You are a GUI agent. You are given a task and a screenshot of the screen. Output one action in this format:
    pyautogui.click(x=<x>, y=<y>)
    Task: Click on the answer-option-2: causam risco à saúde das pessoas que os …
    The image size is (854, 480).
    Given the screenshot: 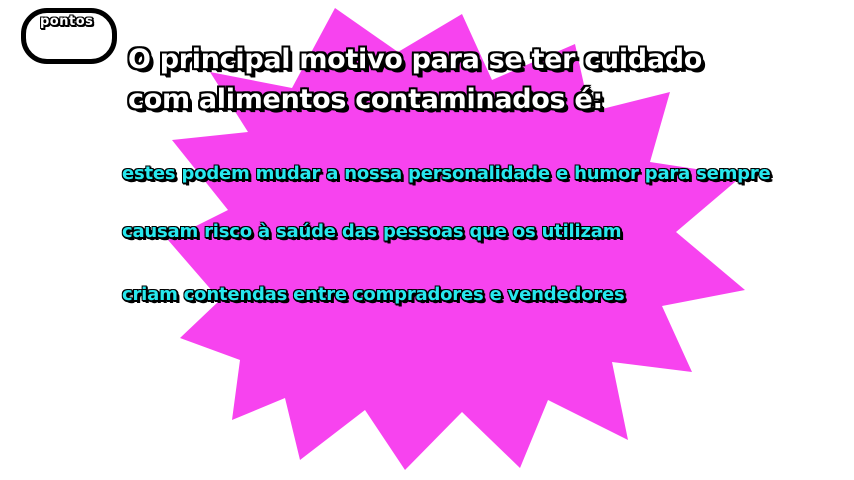 What is the action you would take?
    pyautogui.click(x=371, y=232)
    